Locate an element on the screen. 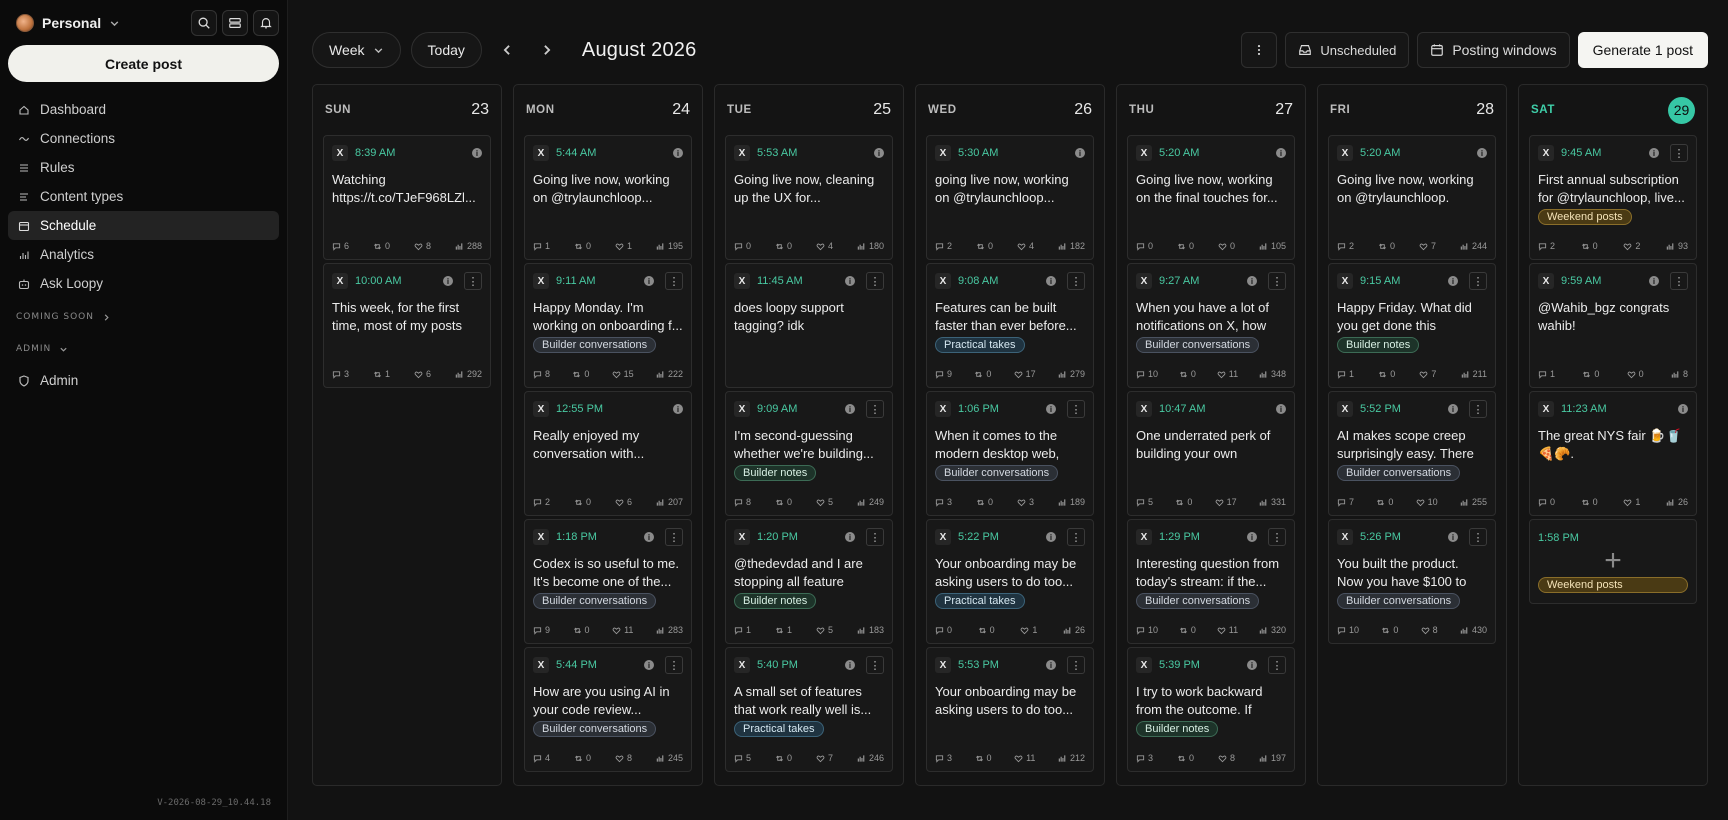 The height and width of the screenshot is (820, 1728). more-options-button is located at coordinates (1259, 50).